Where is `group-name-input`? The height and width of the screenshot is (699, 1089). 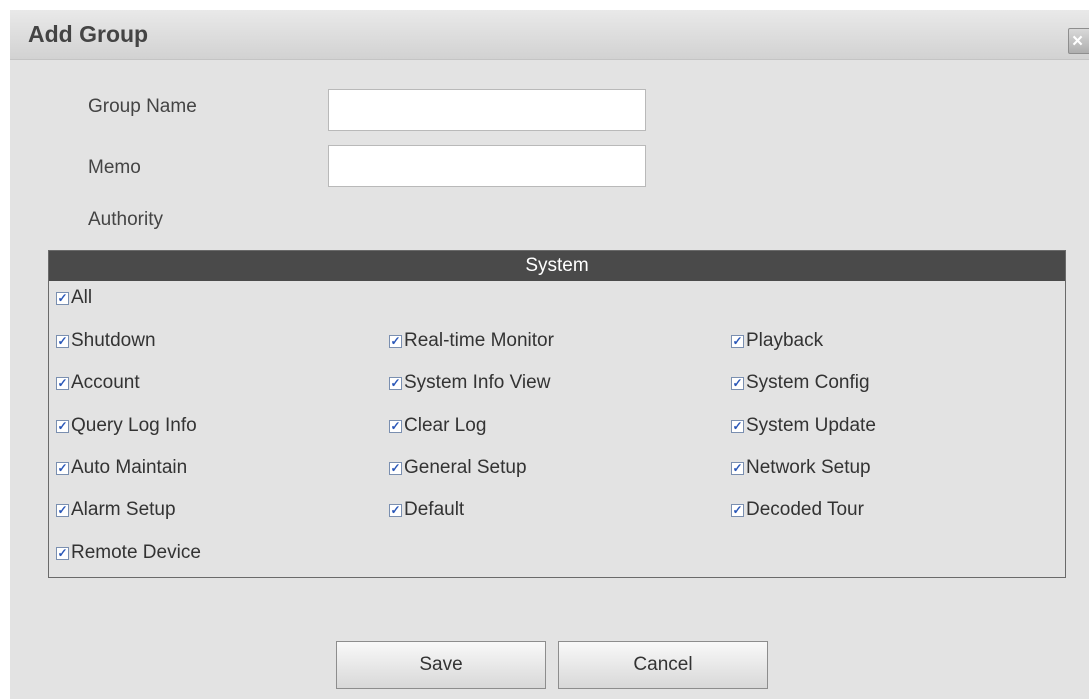
group-name-input is located at coordinates (487, 110).